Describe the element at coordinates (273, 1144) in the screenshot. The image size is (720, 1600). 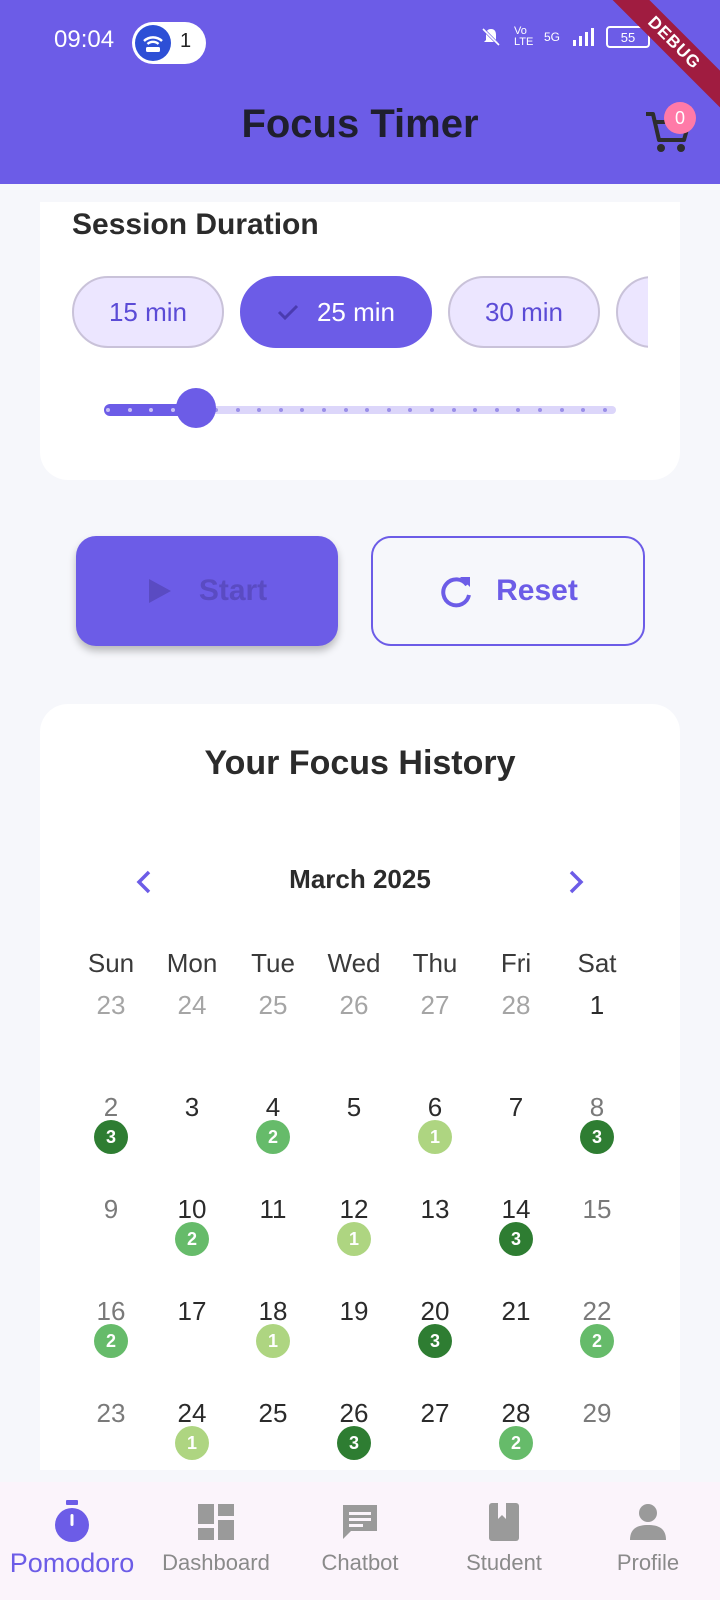
I see `calendar-day: 42` at that location.